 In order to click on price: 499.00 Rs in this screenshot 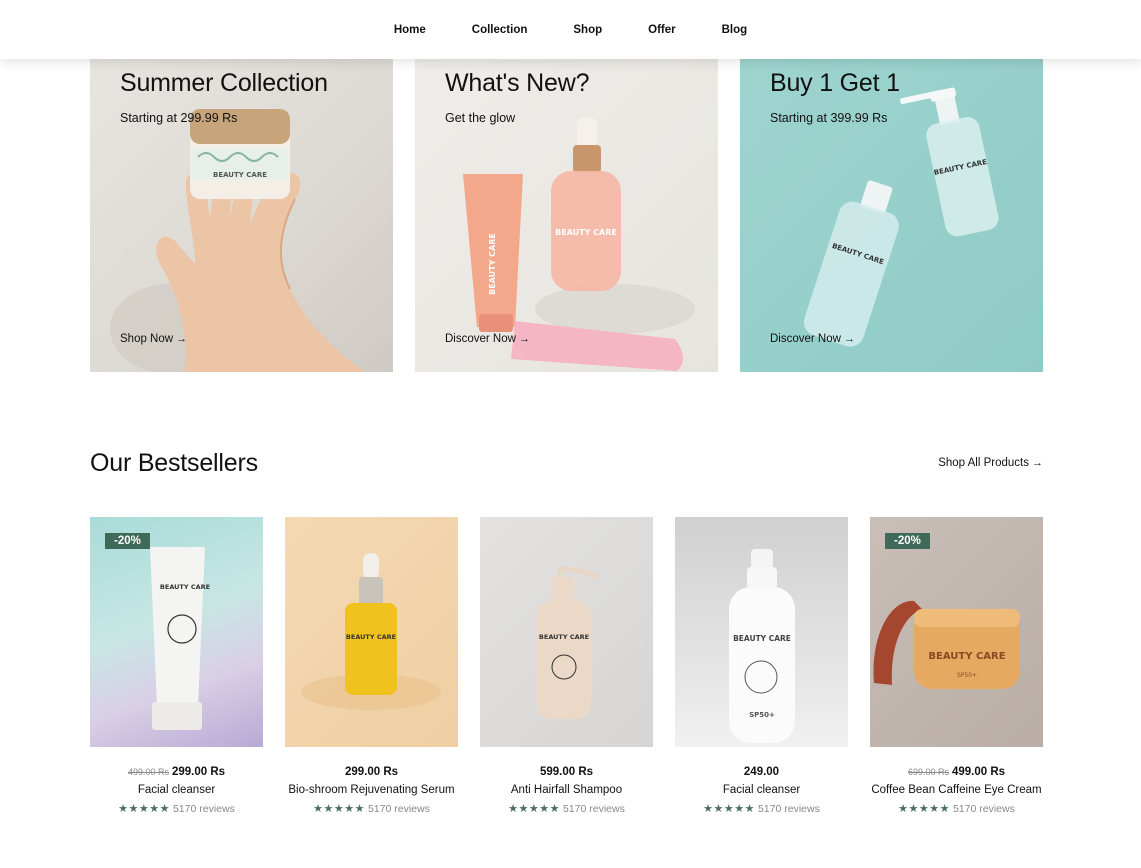, I will do `click(978, 772)`.